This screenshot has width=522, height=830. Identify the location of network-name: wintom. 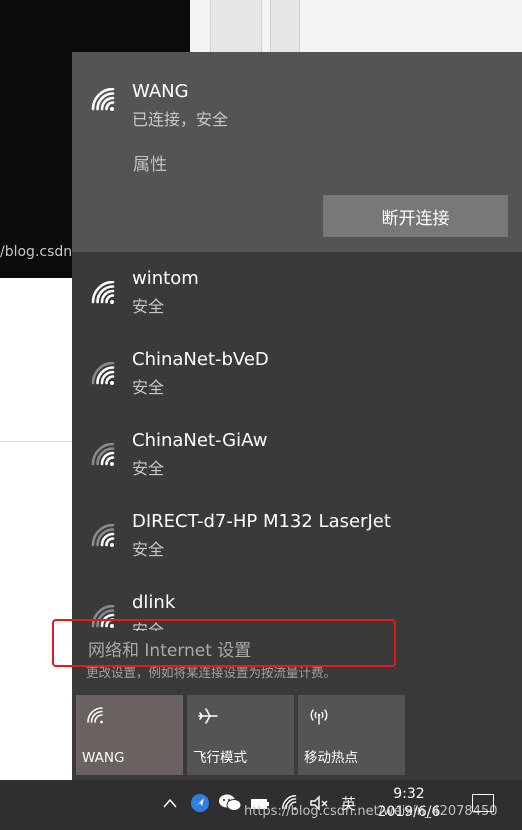
(165, 278).